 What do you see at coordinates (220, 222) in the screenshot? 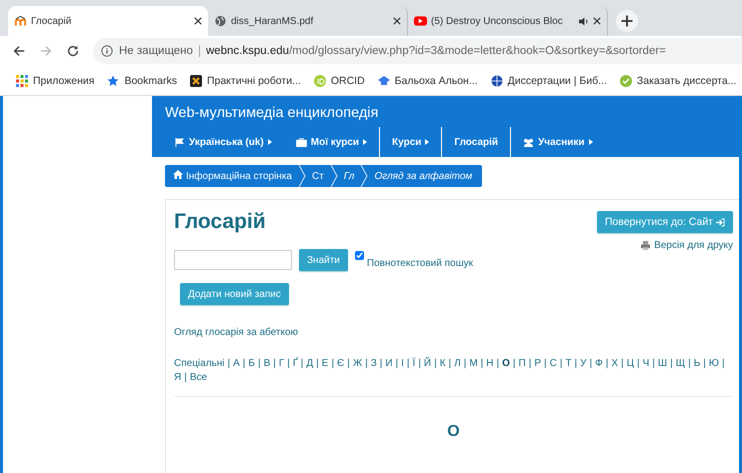
I see `page-heading: Глосарій` at bounding box center [220, 222].